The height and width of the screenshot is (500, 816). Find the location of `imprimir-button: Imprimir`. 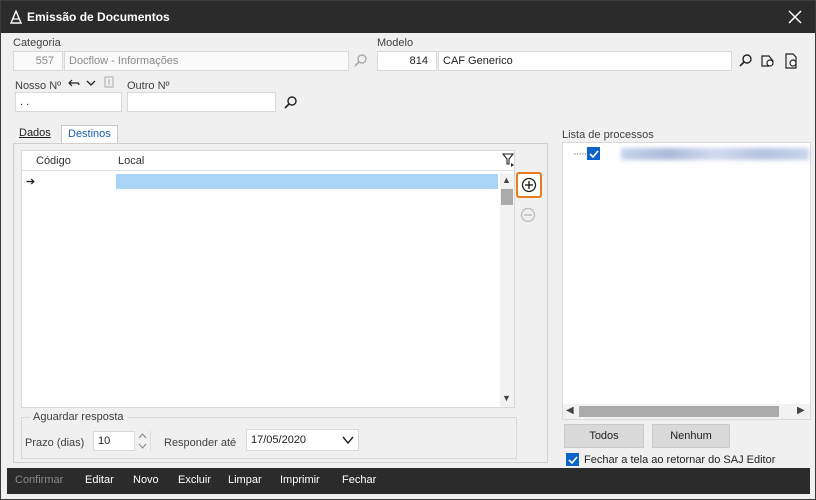

imprimir-button: Imprimir is located at coordinates (300, 480).